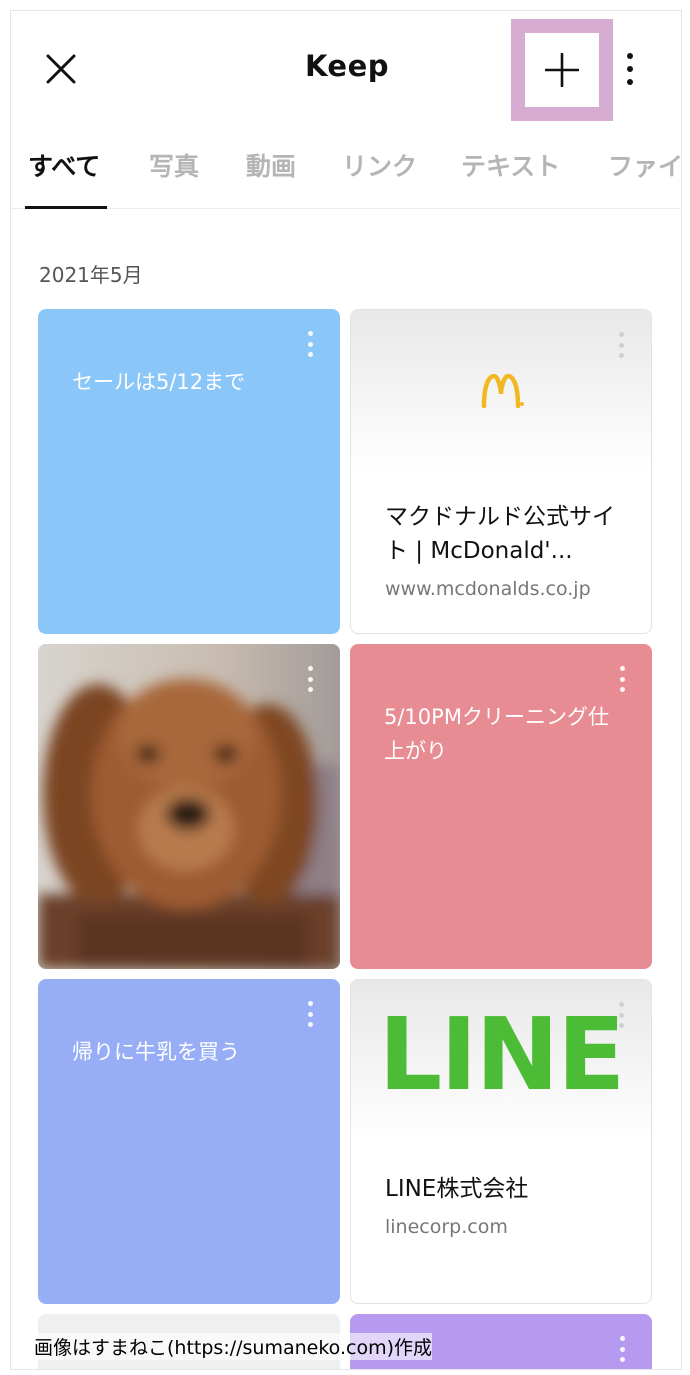 The image size is (690, 1375). I want to click on section-date: 2021年5月, so click(91, 275).